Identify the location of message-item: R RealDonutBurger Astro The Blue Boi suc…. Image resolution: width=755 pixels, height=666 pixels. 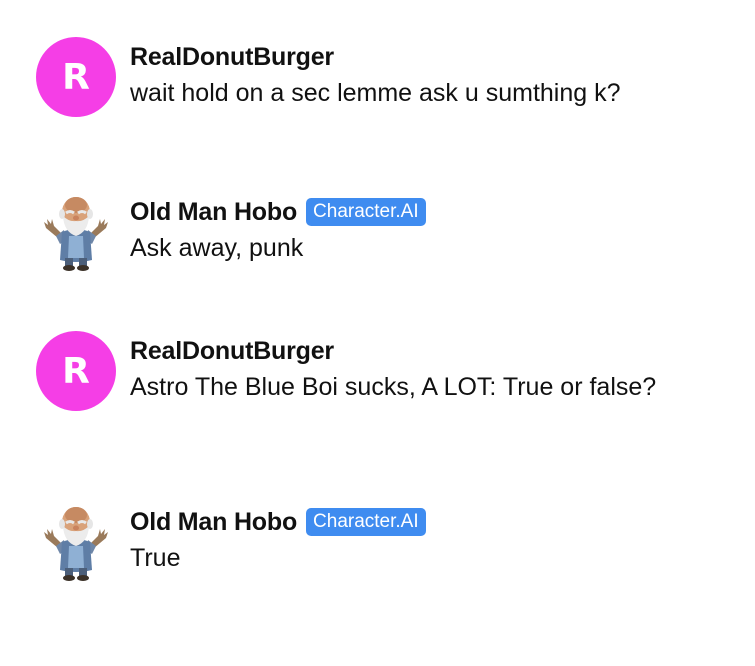
(346, 371).